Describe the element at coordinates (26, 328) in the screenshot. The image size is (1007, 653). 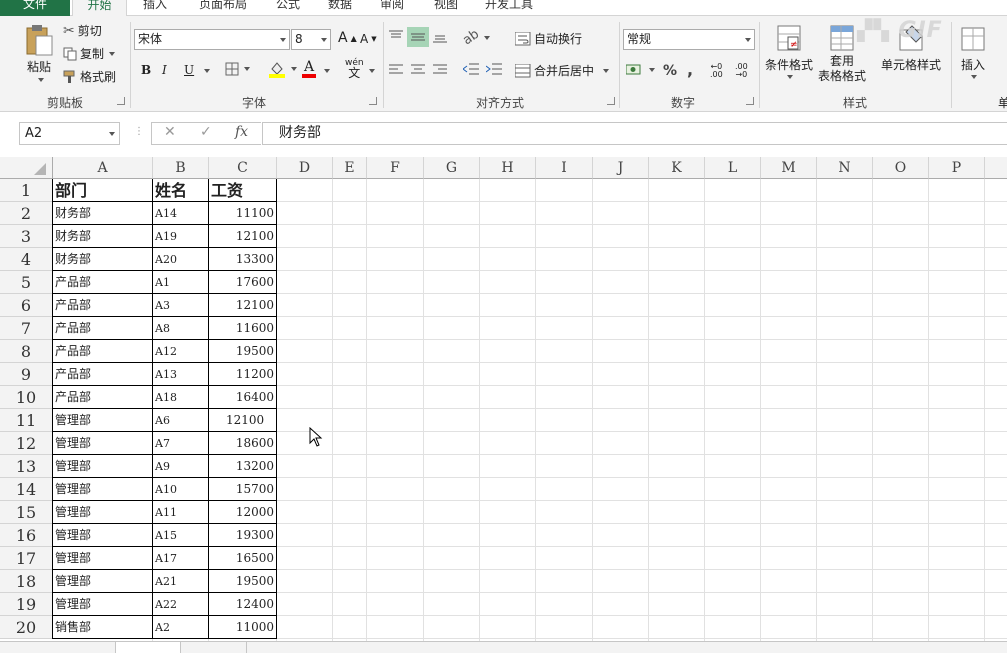
I see `row-header-7: 7` at that location.